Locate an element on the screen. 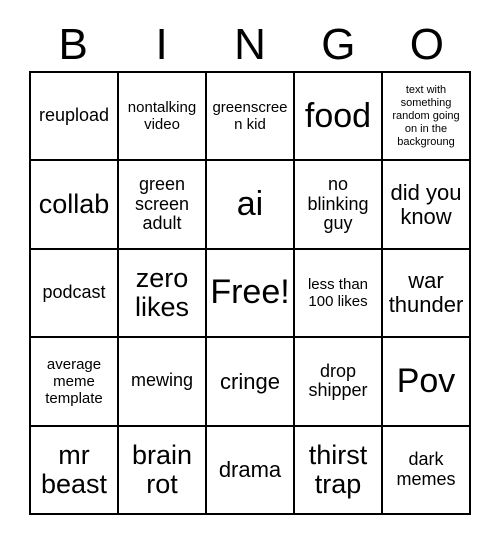  bingo-cell-o4: Pov is located at coordinates (427, 382).